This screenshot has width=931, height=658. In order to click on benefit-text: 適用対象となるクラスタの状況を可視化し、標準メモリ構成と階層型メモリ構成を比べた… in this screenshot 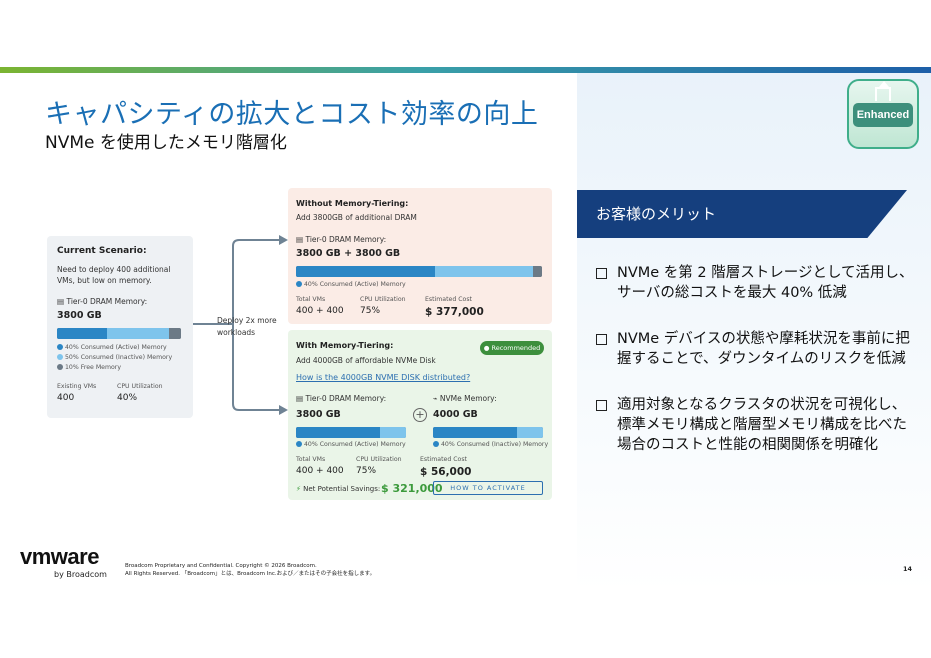, I will do `click(762, 425)`.